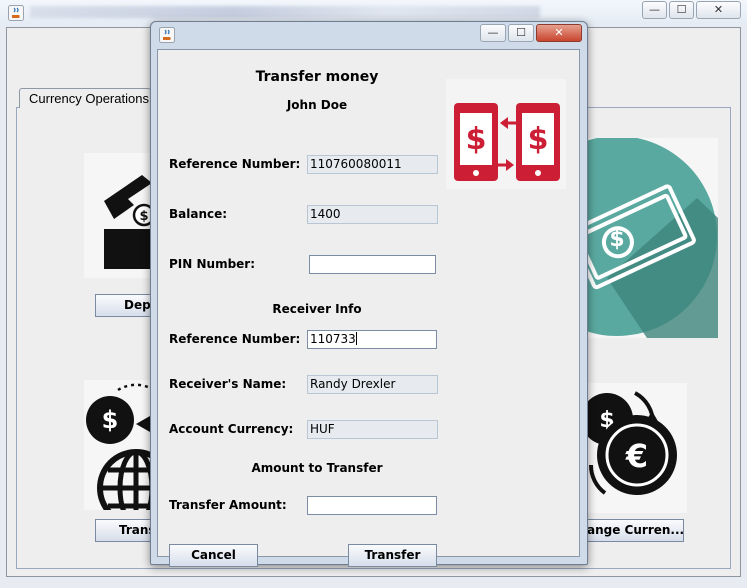  I want to click on transfer-button: Transfer, so click(392, 555).